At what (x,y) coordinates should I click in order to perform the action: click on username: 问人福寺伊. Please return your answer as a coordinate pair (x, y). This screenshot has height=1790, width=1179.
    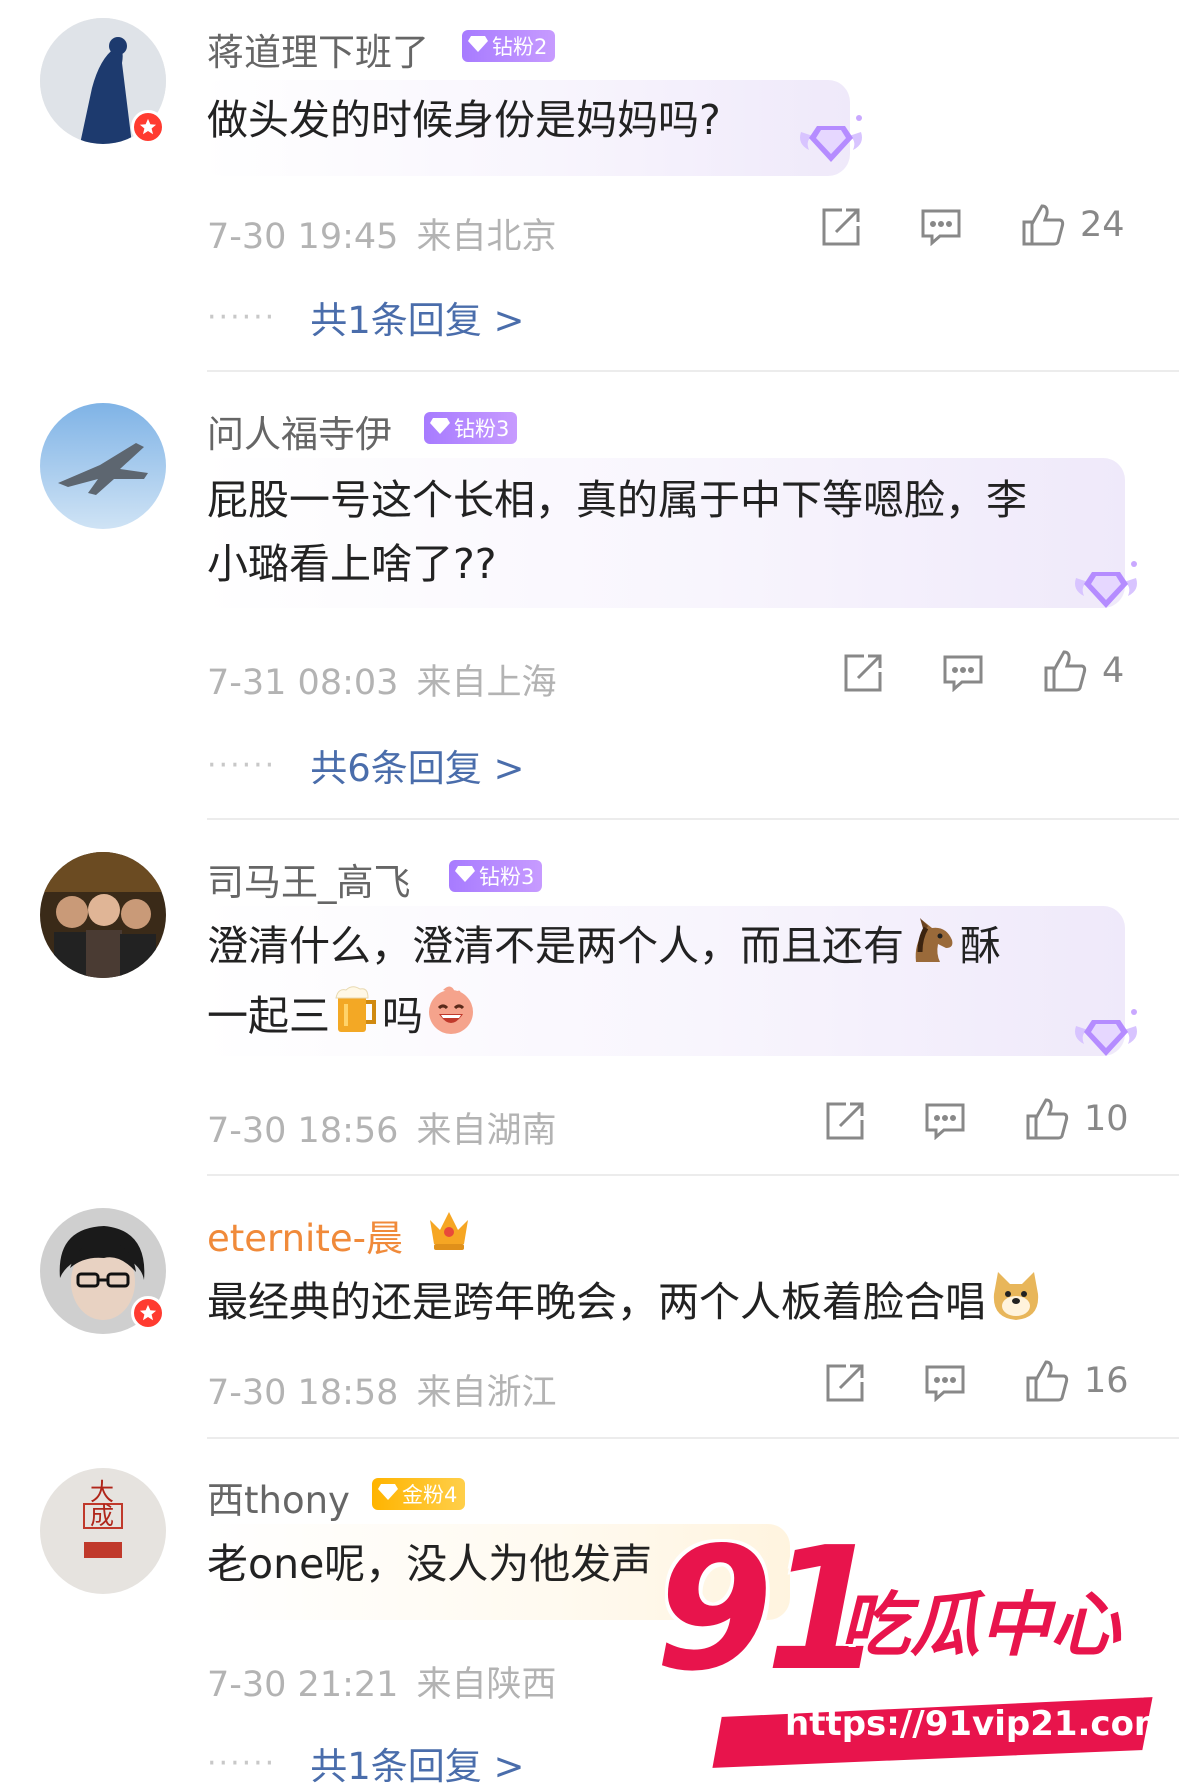
    Looking at the image, I should click on (299, 431).